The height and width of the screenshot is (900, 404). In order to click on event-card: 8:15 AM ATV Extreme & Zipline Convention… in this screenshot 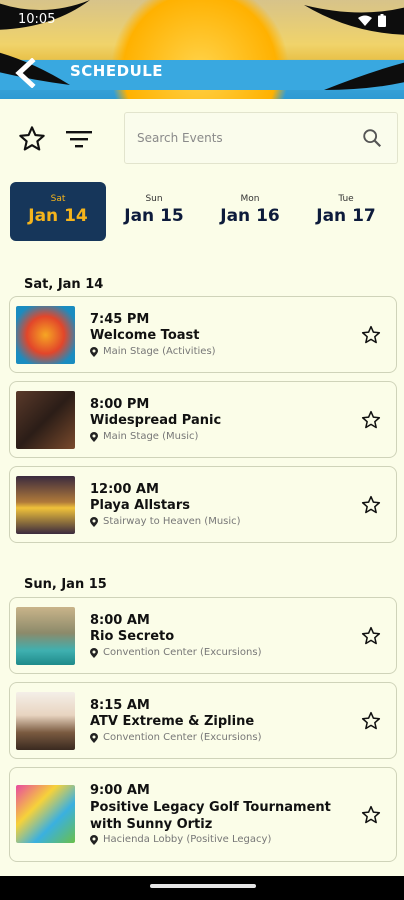, I will do `click(203, 720)`.